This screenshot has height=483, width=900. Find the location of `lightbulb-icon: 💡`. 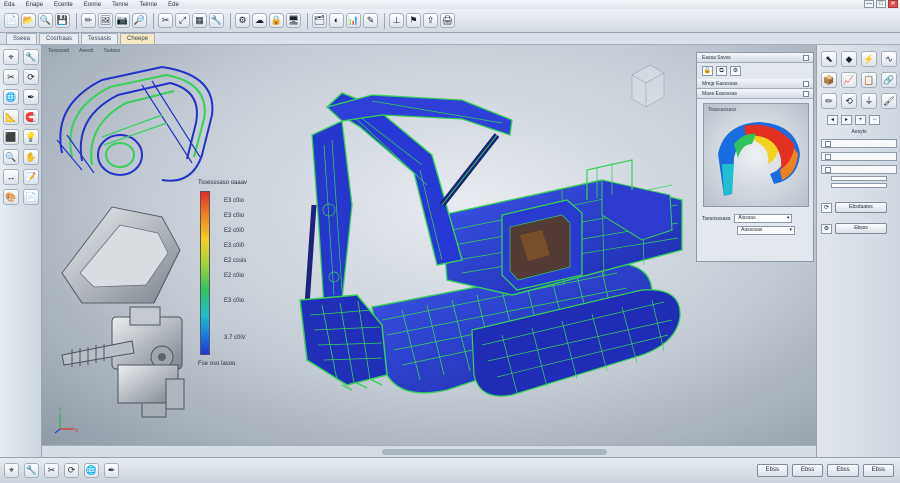

lightbulb-icon: 💡 is located at coordinates (31, 137).